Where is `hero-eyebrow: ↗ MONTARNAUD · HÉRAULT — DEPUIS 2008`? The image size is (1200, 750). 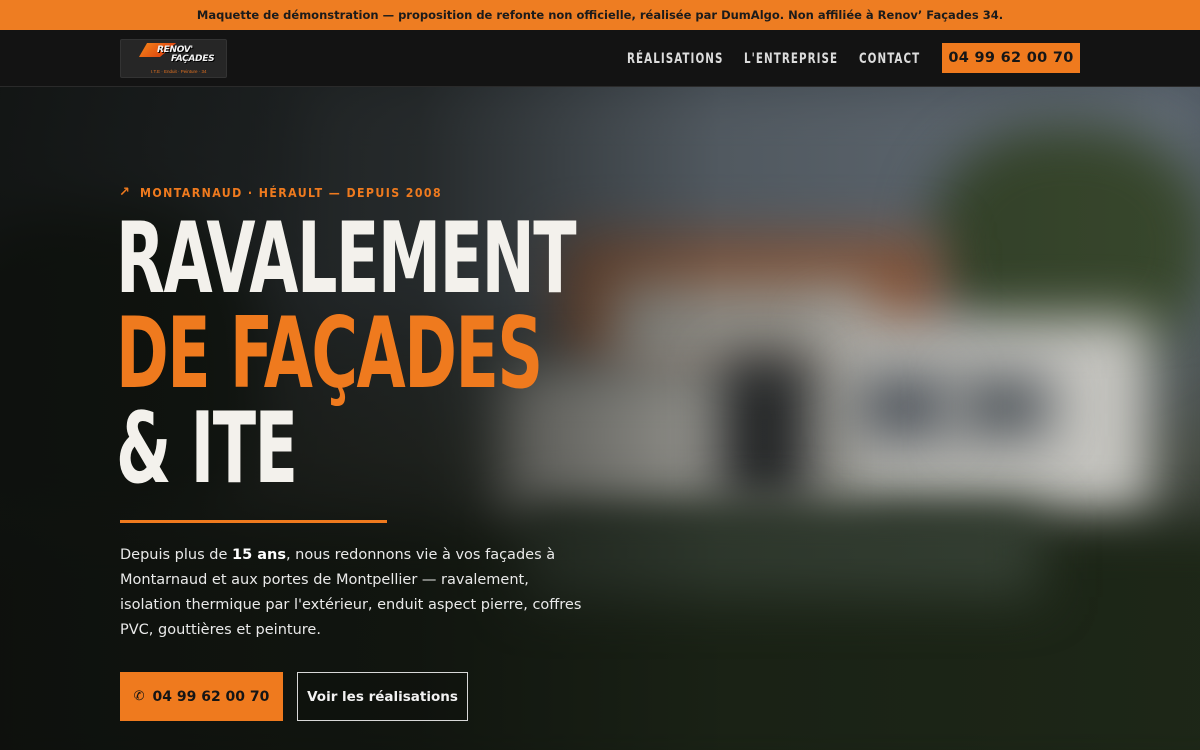
hero-eyebrow: ↗ MONTARNAUD · HÉRAULT — DEPUIS 2008 is located at coordinates (301, 192).